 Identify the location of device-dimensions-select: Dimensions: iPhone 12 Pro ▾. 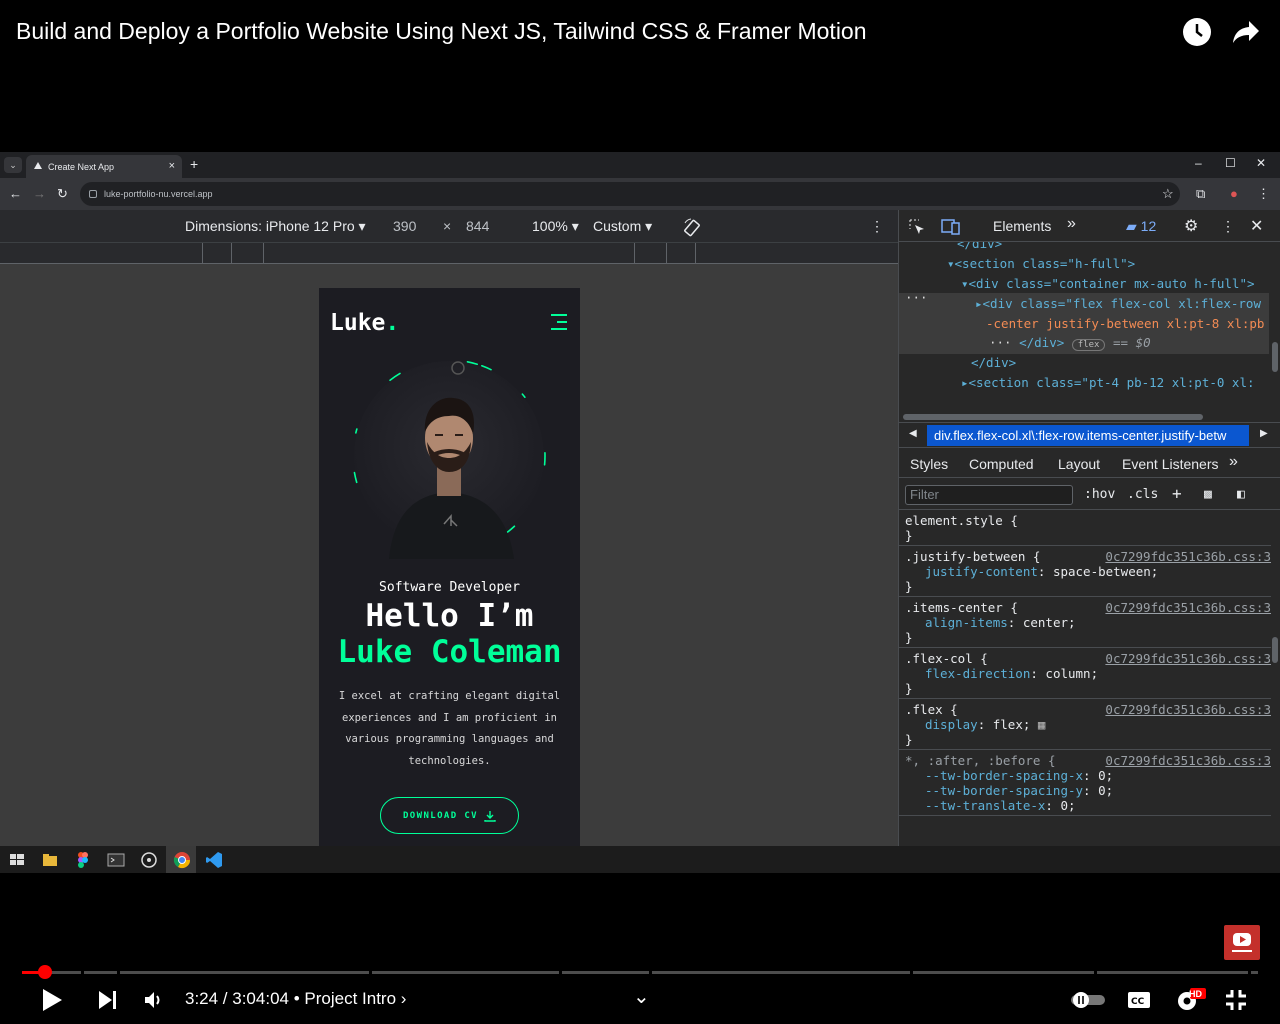
(275, 226).